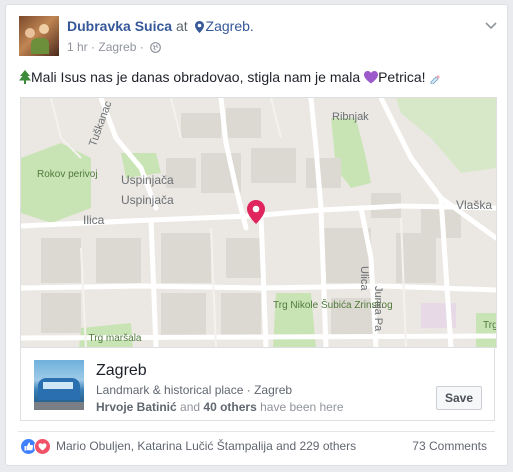  Describe the element at coordinates (181, 26) in the screenshot. I see `at-text: at` at that location.